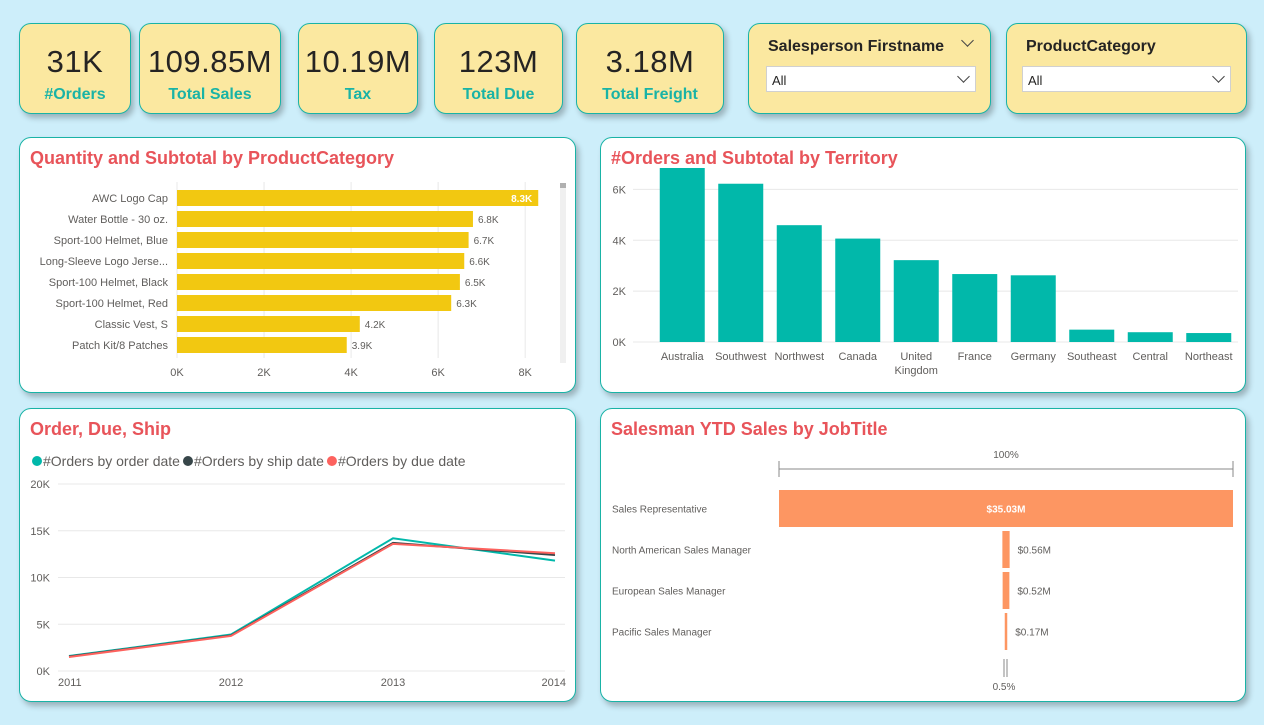  What do you see at coordinates (554, 683) in the screenshot?
I see `x-tick-label: 2014` at bounding box center [554, 683].